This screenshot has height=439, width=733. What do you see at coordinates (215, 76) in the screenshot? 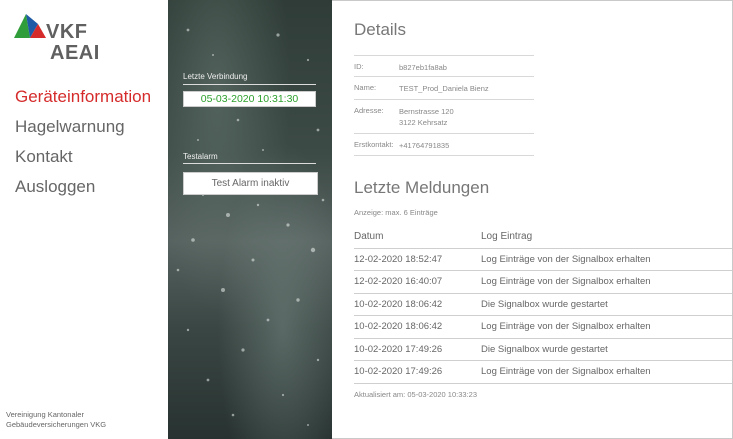
I see `connection-label: Letzte Verbindung` at bounding box center [215, 76].